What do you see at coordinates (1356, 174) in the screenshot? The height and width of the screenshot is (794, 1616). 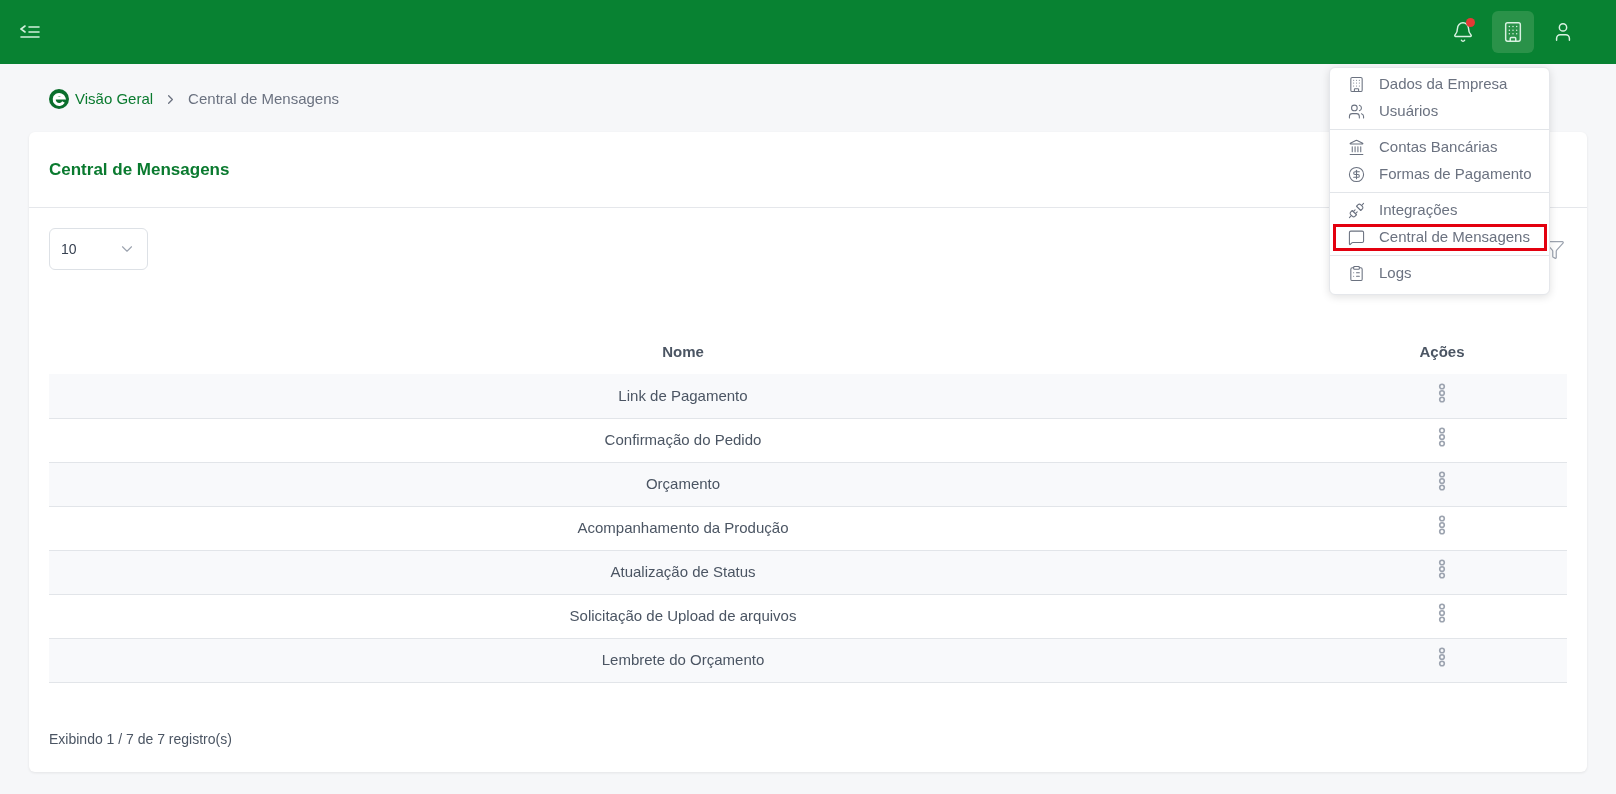 I see `dollar-icon` at bounding box center [1356, 174].